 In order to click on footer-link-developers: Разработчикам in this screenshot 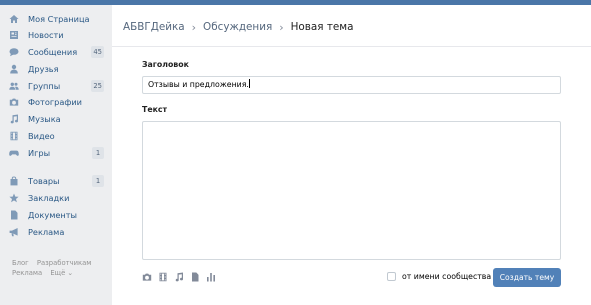, I will do `click(64, 263)`.